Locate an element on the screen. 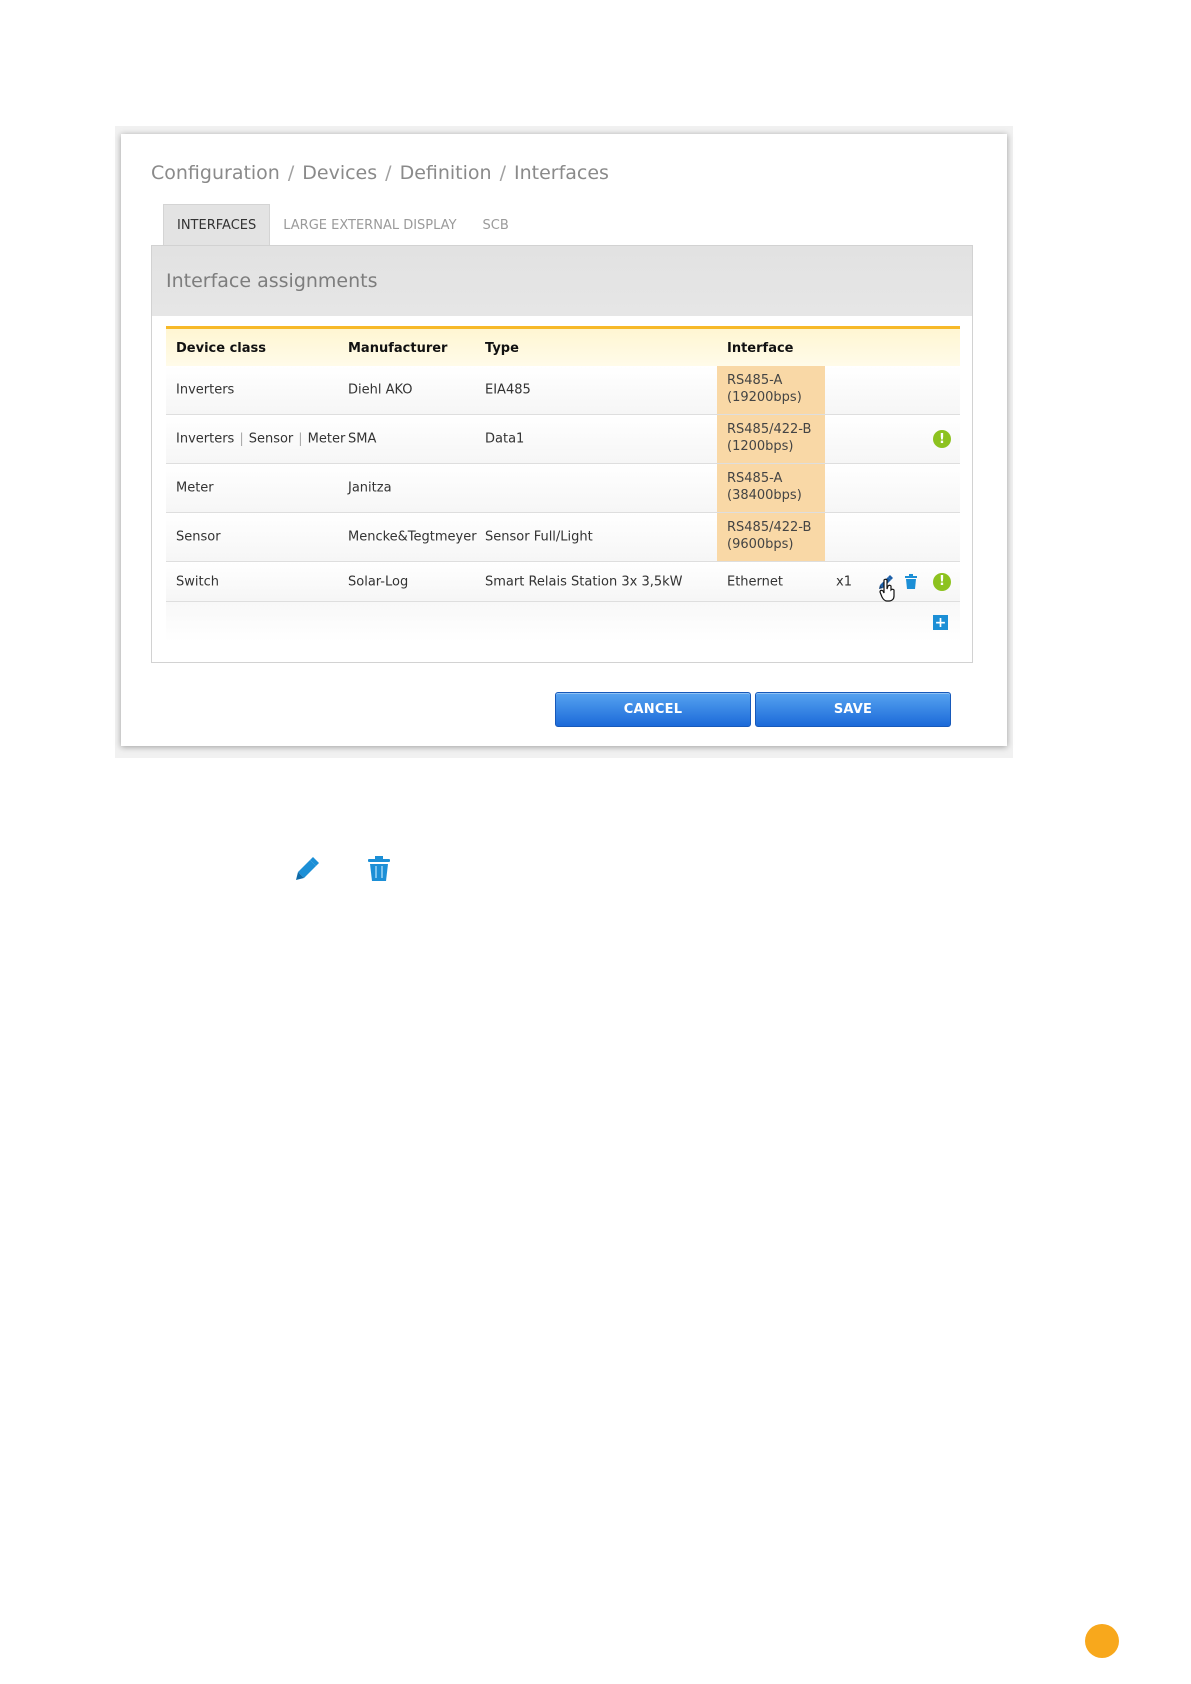 This screenshot has height=1684, width=1191. device-class-cell: Inverters | Sensor | Meter is located at coordinates (260, 439).